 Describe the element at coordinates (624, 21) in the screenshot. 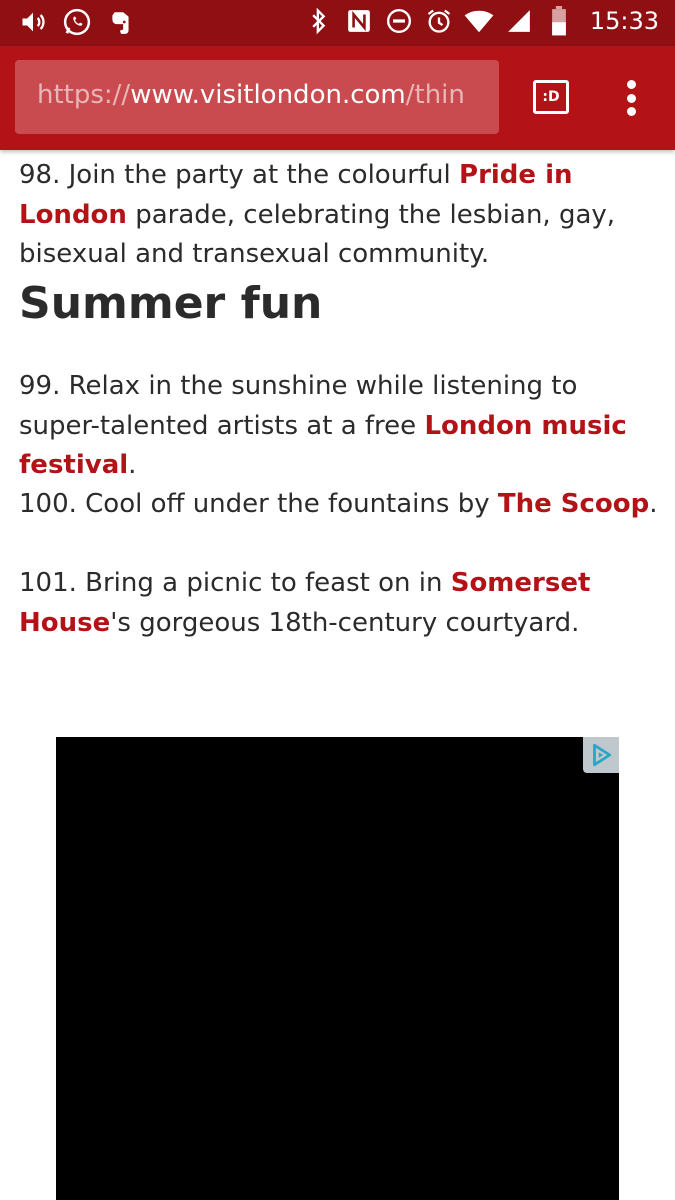

I see `status-bar-time: 15:33` at that location.